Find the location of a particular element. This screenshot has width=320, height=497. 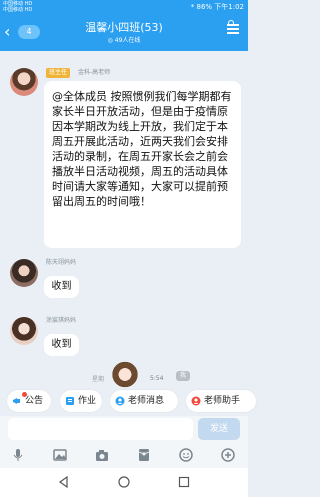

recents-square-icon is located at coordinates (184, 482).